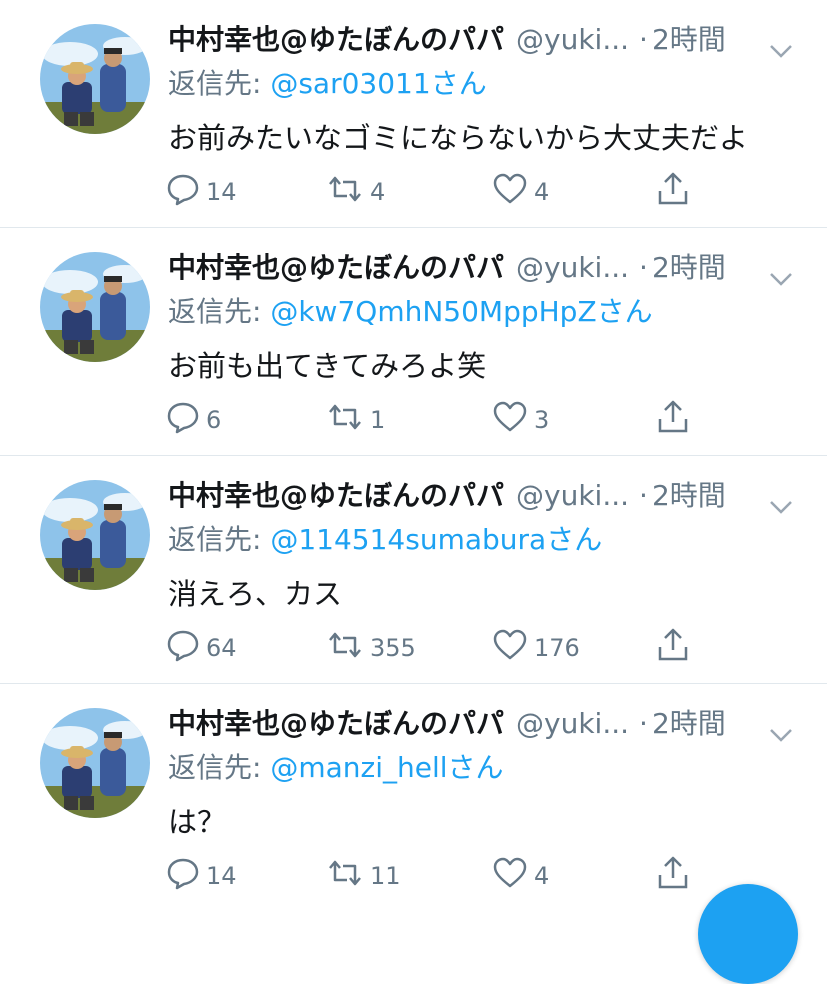 The height and width of the screenshot is (984, 827). I want to click on reply-context: 返信先: @sar03011さん, so click(327, 84).